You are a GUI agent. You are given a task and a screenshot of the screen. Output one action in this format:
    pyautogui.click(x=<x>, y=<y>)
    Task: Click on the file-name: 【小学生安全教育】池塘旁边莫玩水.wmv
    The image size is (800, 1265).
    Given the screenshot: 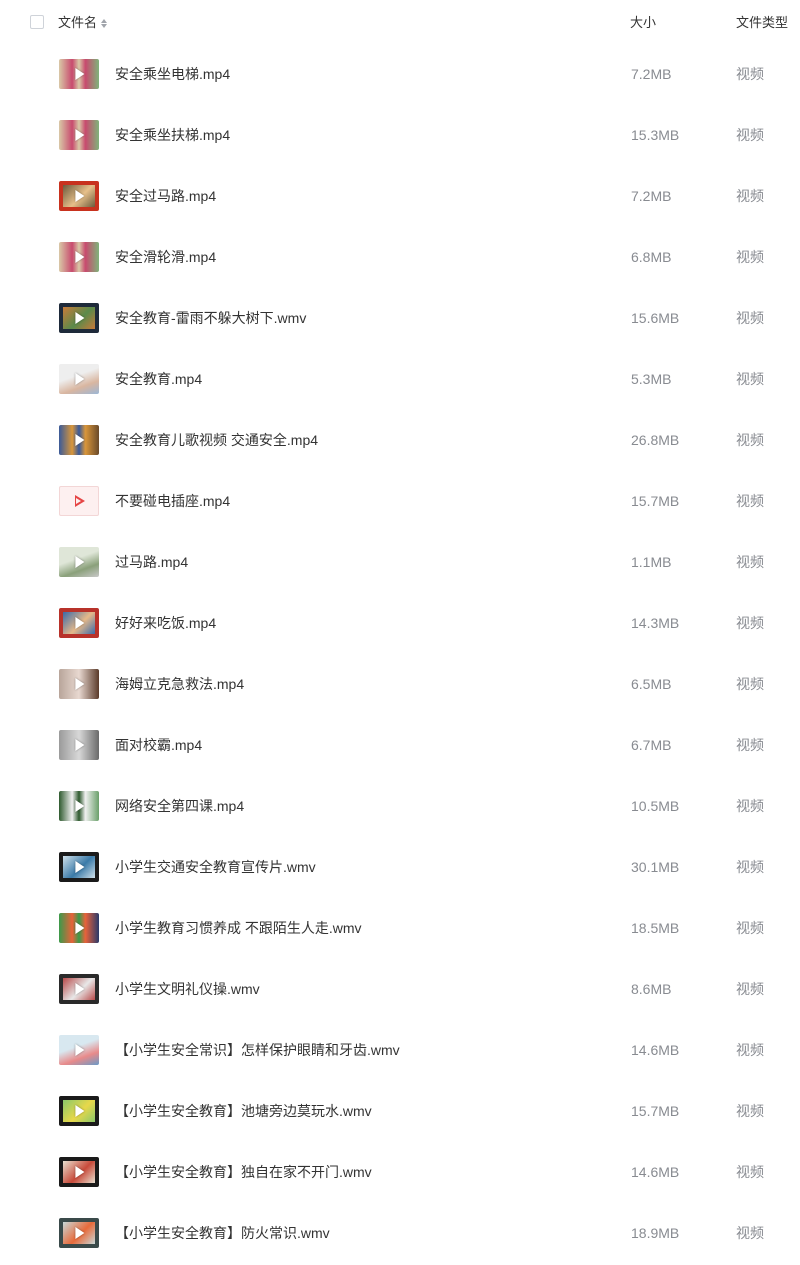 What is the action you would take?
    pyautogui.click(x=243, y=1111)
    